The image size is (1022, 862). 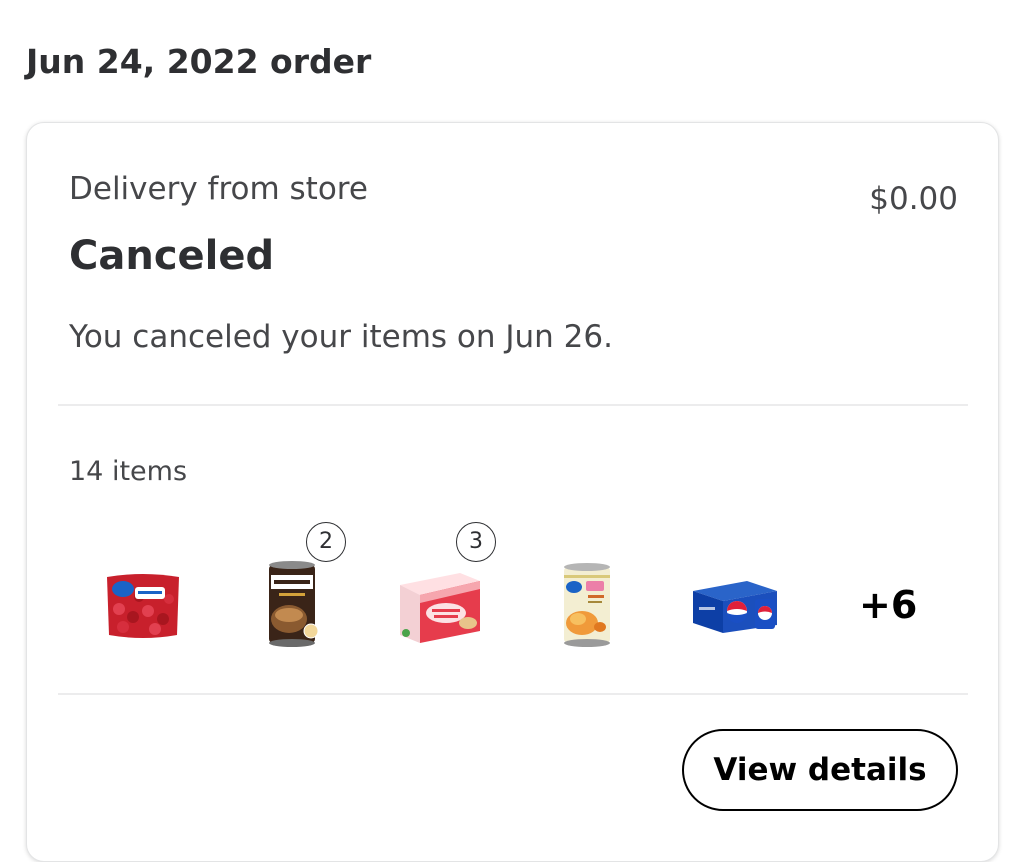 What do you see at coordinates (172, 256) in the screenshot?
I see `order-status: Canceled` at bounding box center [172, 256].